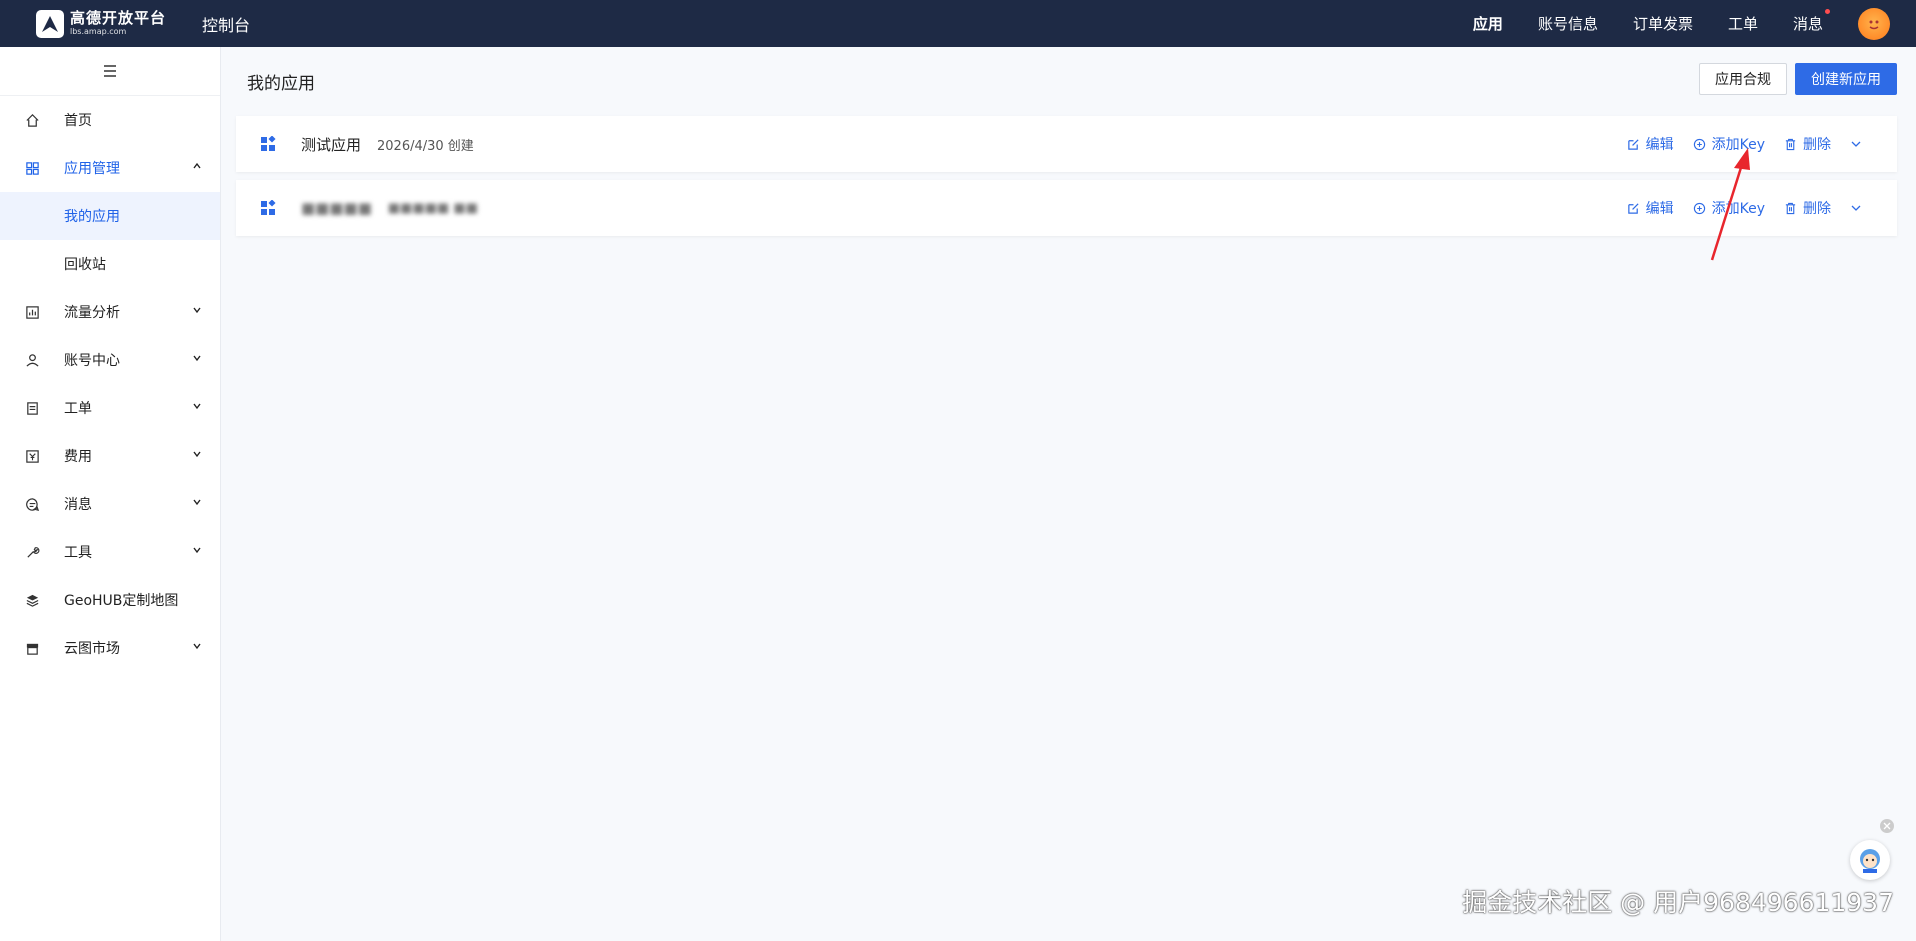 This screenshot has height=941, width=1916. I want to click on annotation-arrow, so click(1730, 204).